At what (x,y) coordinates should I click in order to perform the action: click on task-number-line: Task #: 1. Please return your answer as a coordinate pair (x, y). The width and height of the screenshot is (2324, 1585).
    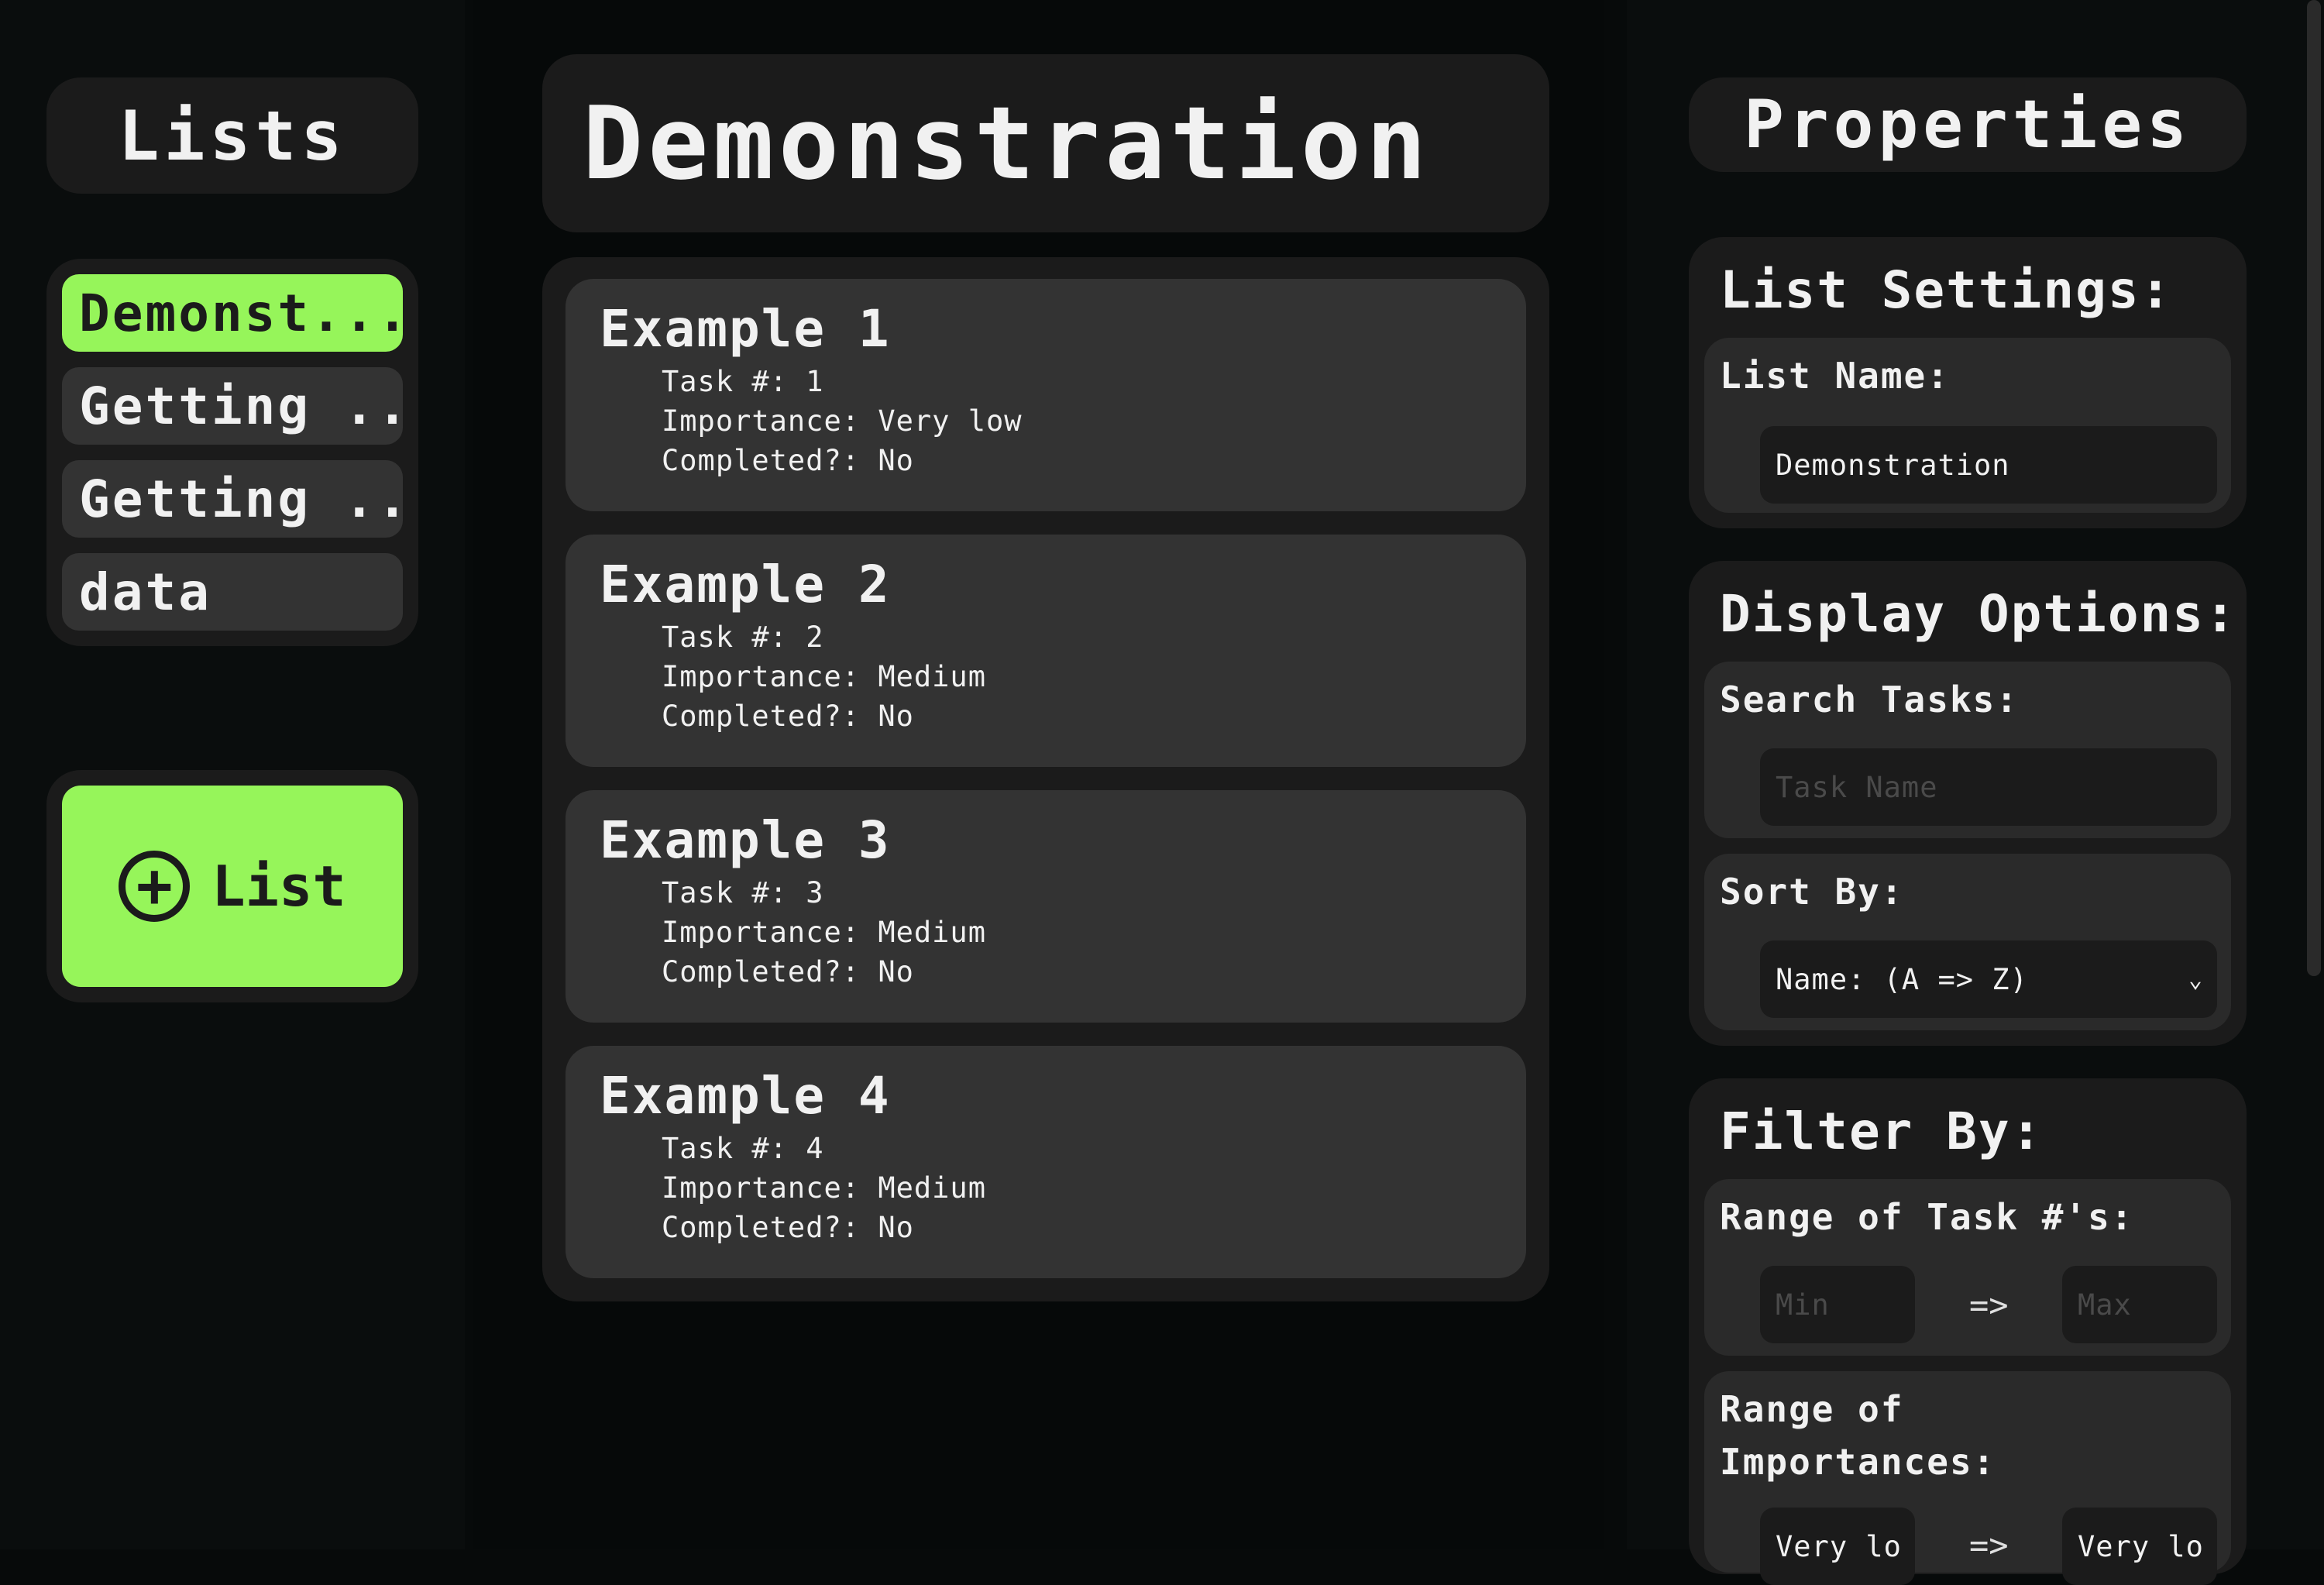
    Looking at the image, I should click on (1063, 381).